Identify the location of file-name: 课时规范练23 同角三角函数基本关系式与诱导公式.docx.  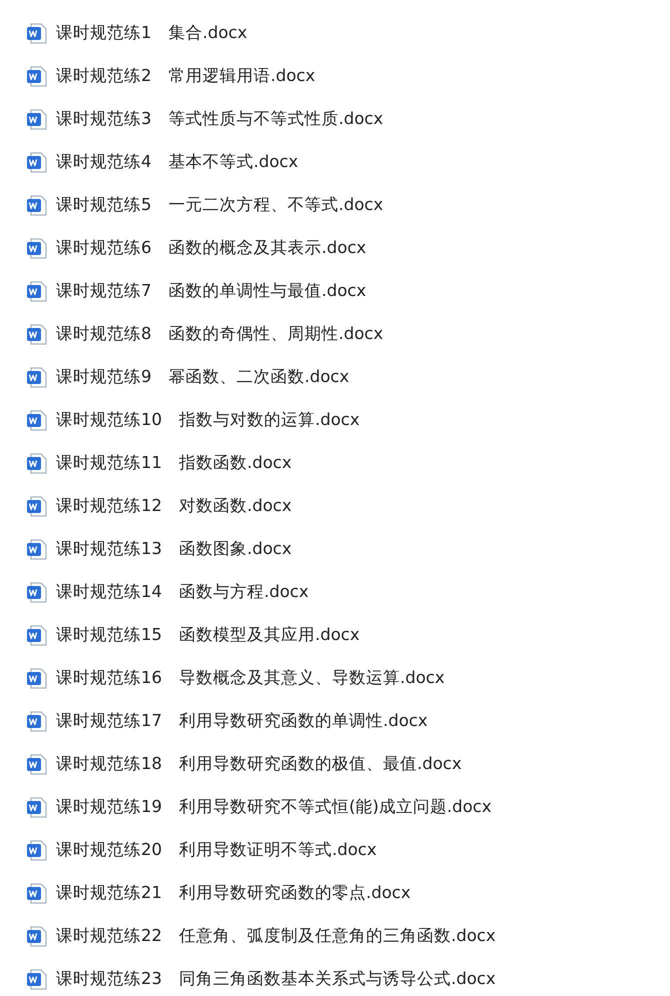
(276, 979).